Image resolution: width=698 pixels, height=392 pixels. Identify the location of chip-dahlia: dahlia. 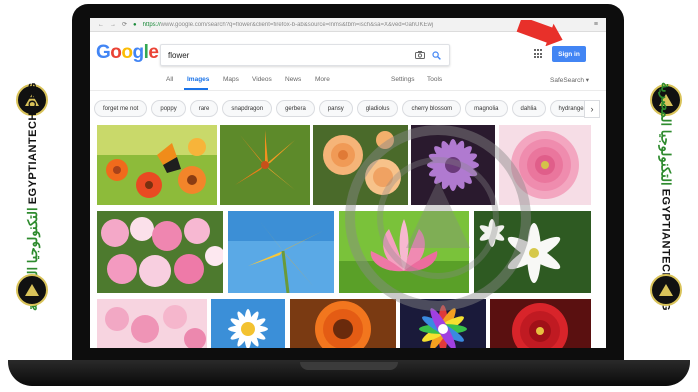
(528, 108).